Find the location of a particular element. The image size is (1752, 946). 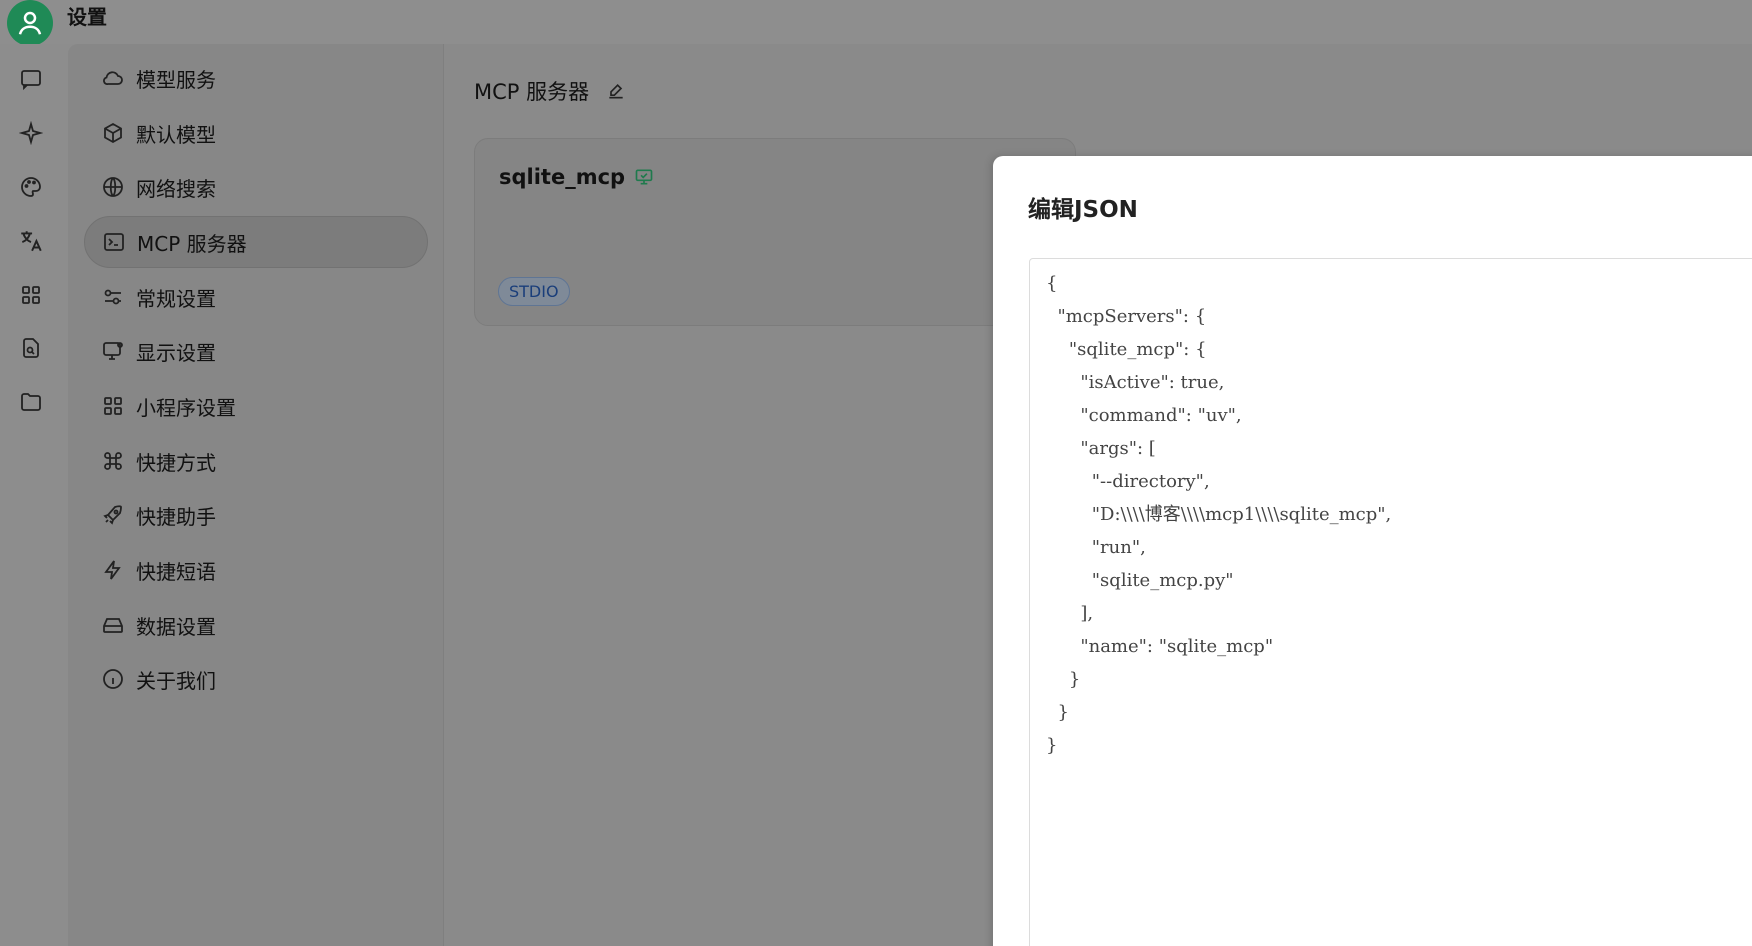

terminal-icon is located at coordinates (114, 242).